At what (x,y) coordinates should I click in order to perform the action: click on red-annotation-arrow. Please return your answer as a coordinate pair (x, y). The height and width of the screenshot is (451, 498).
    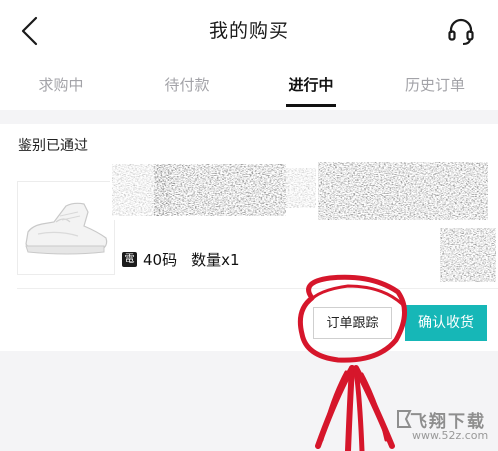
    Looking at the image, I should click on (352, 362).